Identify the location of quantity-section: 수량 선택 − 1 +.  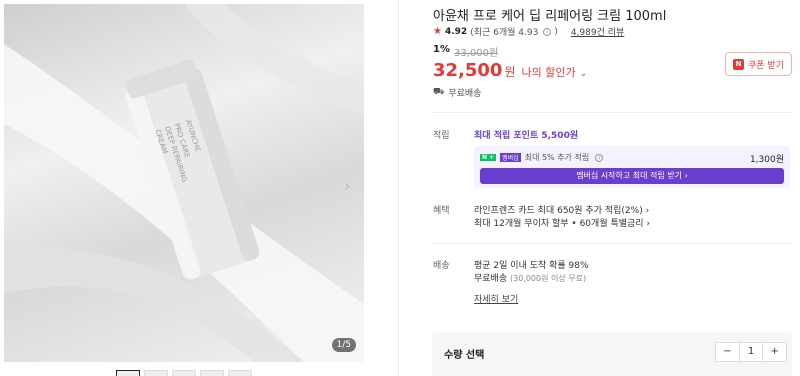
(612, 354).